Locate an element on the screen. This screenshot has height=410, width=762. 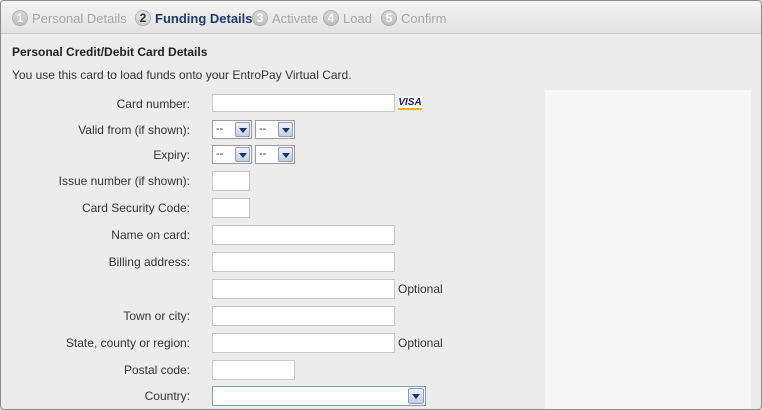
billing-address-line2-row: Optional is located at coordinates (271, 289).